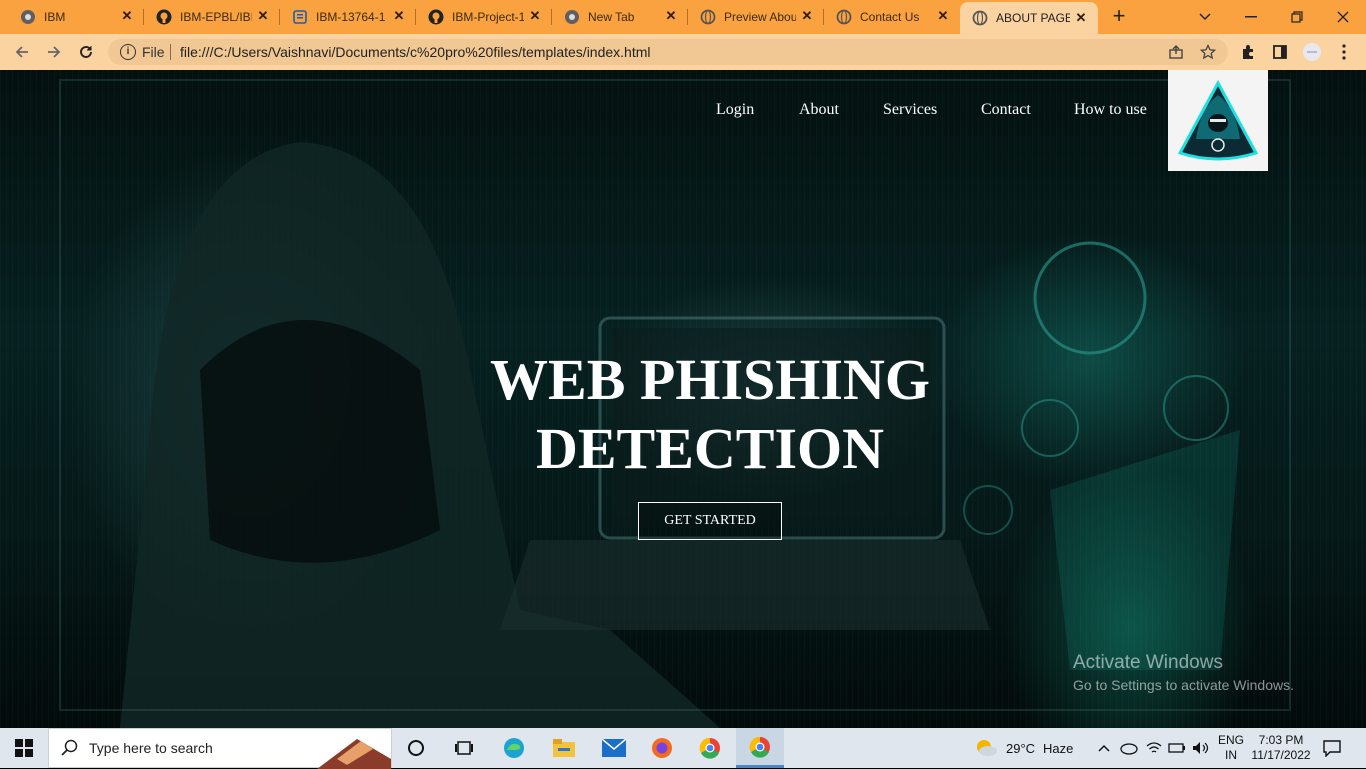  What do you see at coordinates (735, 110) in the screenshot?
I see `nav-login: Login` at bounding box center [735, 110].